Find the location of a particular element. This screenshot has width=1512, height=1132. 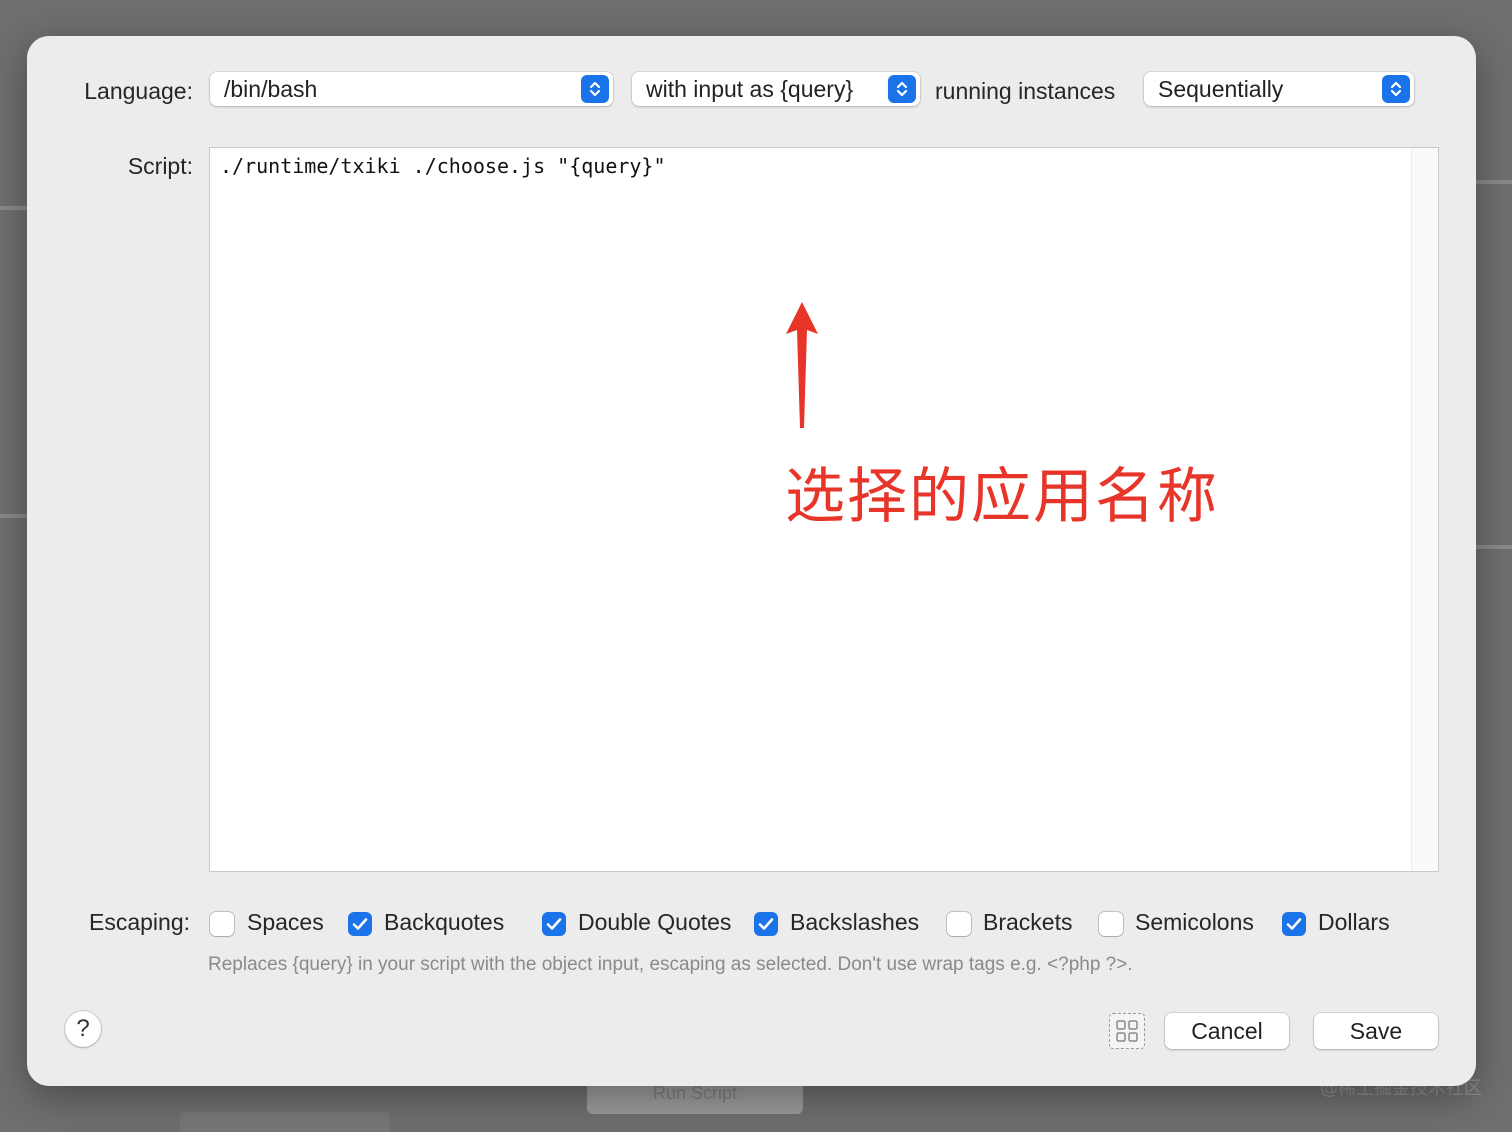

checkbox-backslashes is located at coordinates (766, 924).